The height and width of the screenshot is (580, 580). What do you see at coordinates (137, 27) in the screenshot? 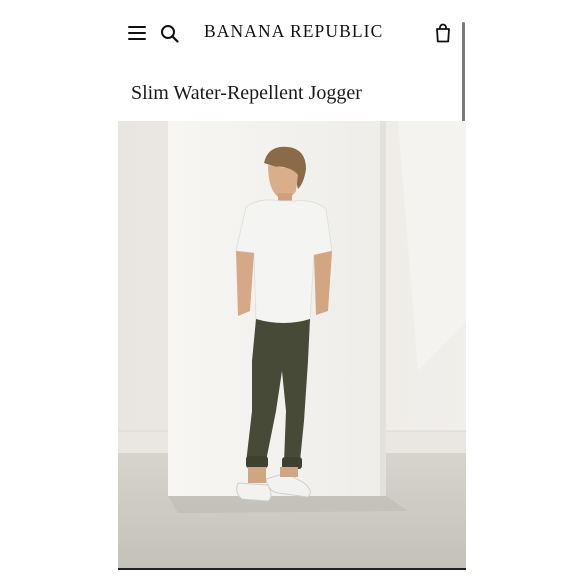
I see `hamburger-menu-icon` at bounding box center [137, 27].